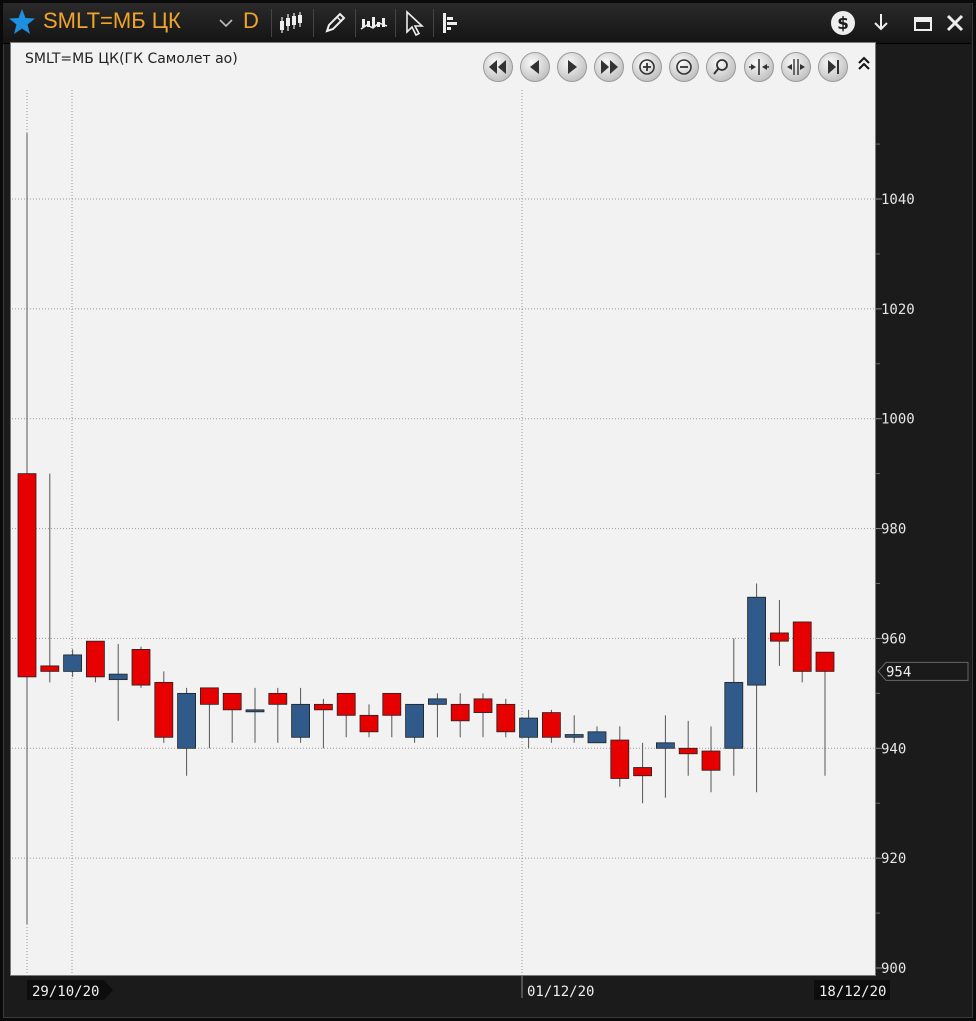 Image resolution: width=976 pixels, height=1021 pixels. I want to click on zoom-out-icon, so click(684, 67).